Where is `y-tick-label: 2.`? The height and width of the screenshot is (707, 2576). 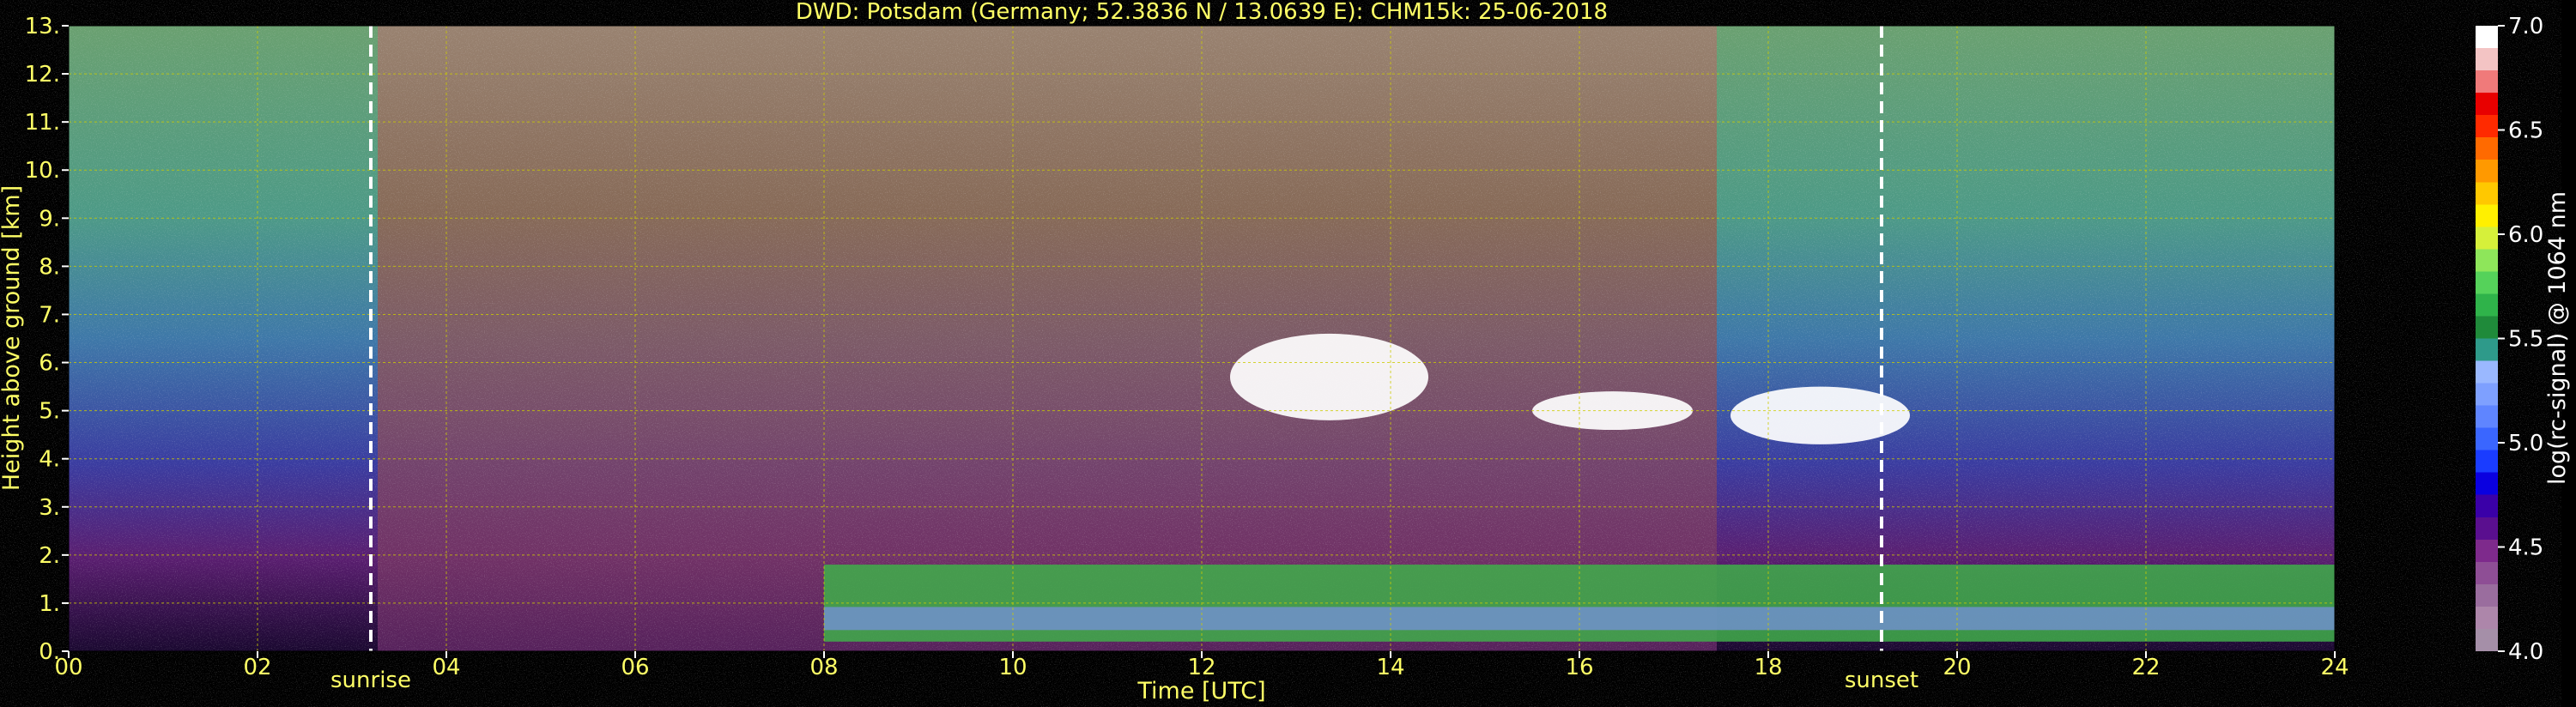 y-tick-label: 2. is located at coordinates (49, 556).